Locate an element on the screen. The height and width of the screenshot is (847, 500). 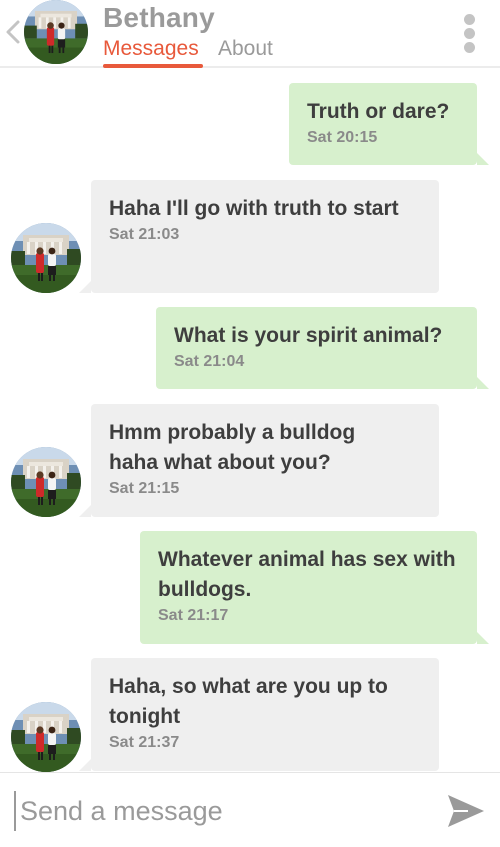
message-bubble-outgoing: What is your spirit animal? Sat 21:04 is located at coordinates (322, 348).